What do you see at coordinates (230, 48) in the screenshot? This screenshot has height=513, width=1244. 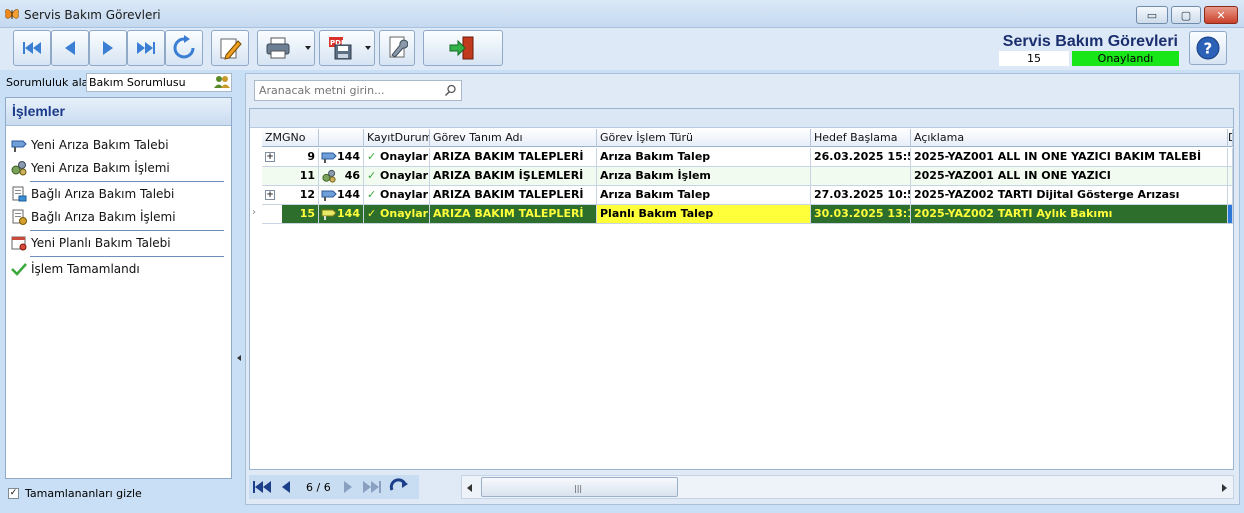 I see `edit-button` at bounding box center [230, 48].